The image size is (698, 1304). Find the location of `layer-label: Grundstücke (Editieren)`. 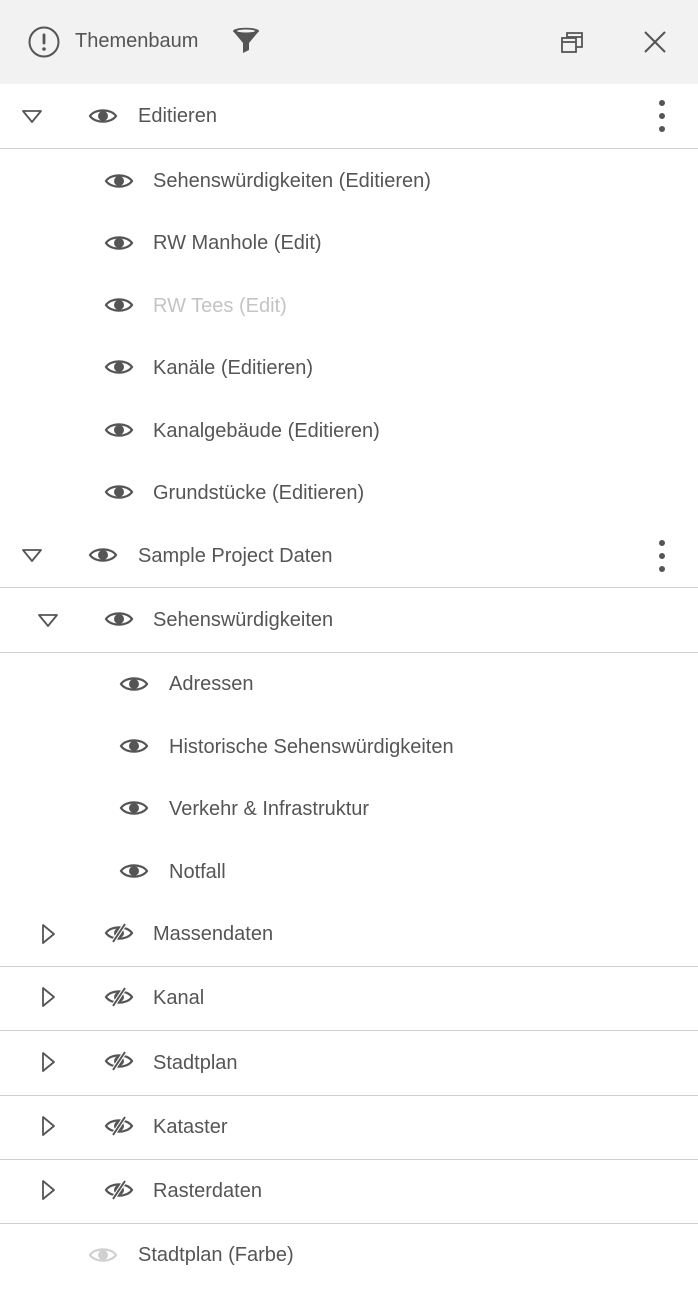

layer-label: Grundstücke (Editieren) is located at coordinates (258, 493).